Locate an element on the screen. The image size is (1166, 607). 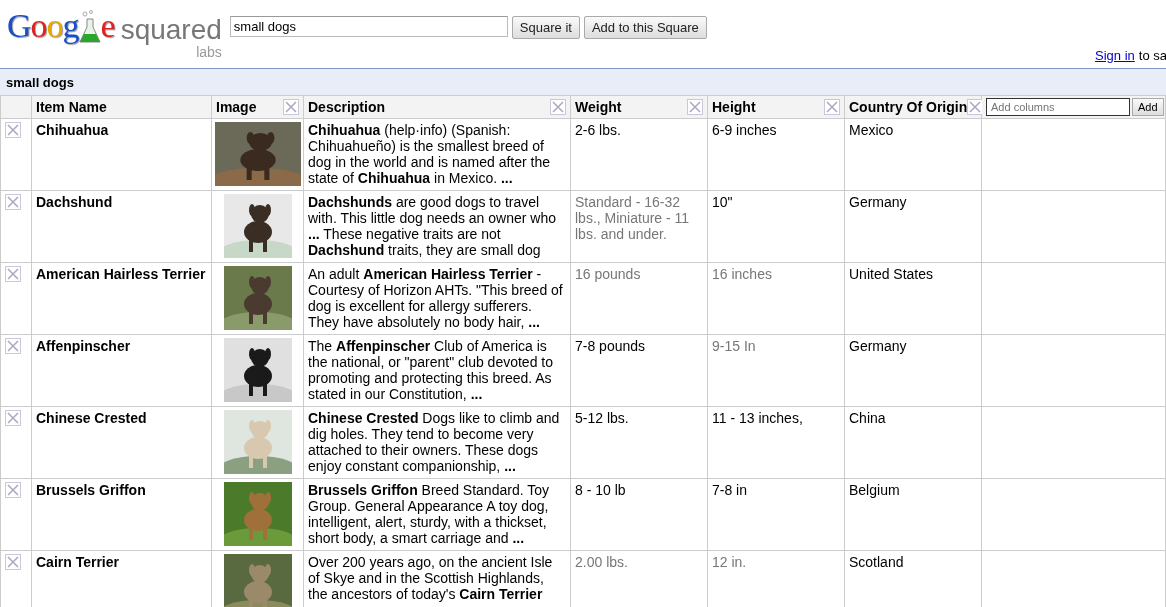
height-value: 12 in. is located at coordinates (730, 562).